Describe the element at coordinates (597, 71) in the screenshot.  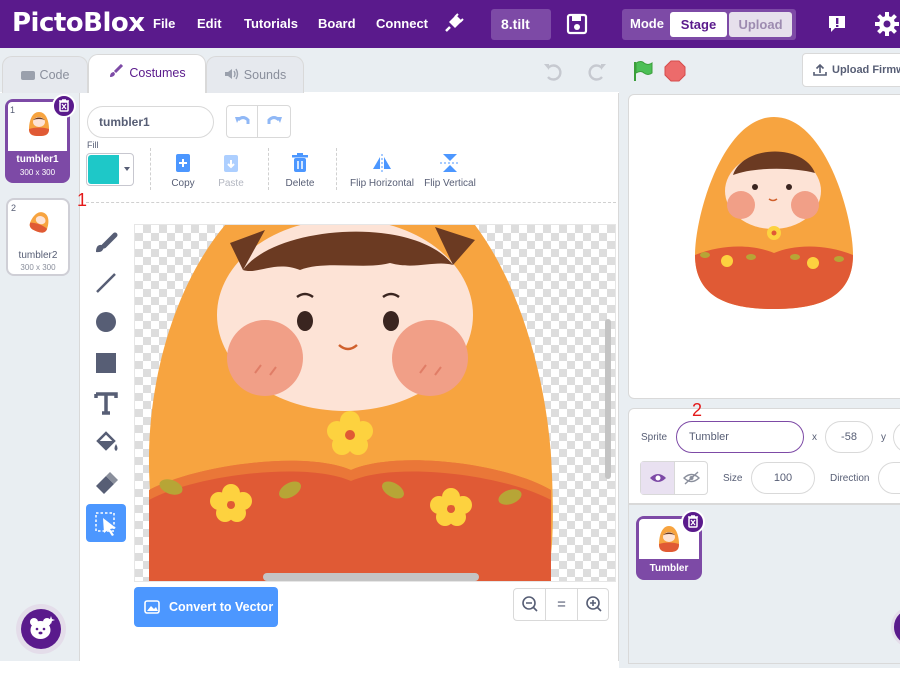
I see `global-redo-icon` at that location.